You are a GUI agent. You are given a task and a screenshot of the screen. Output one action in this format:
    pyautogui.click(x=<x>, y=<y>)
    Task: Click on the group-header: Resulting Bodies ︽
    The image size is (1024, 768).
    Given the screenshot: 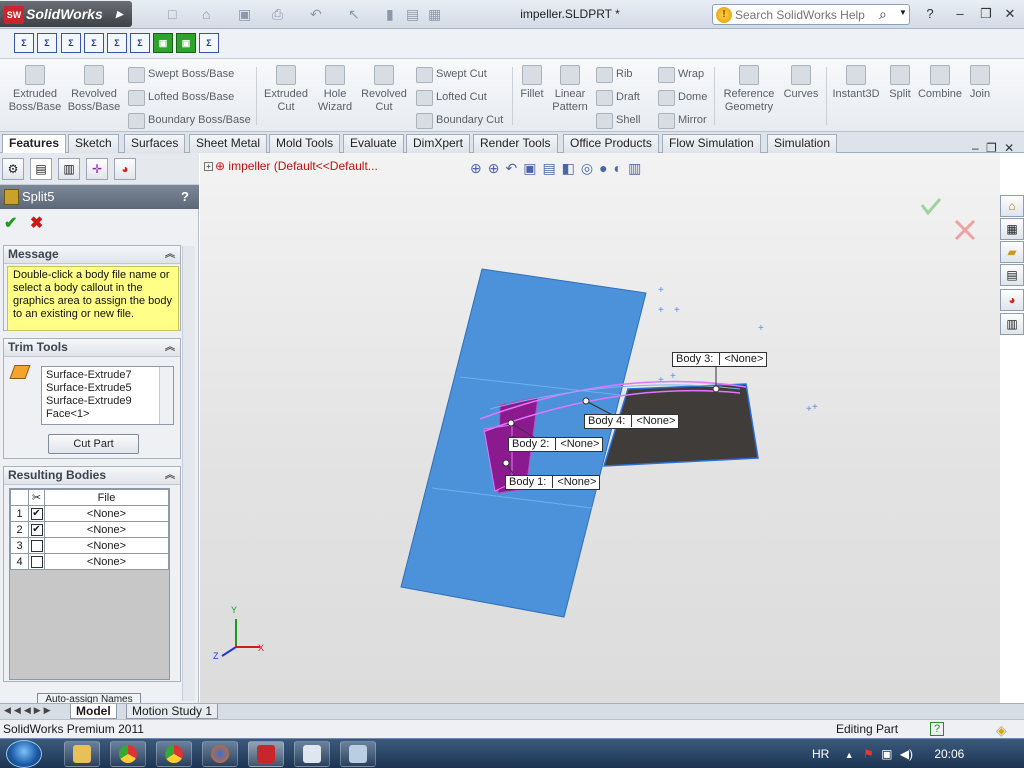 What is the action you would take?
    pyautogui.click(x=92, y=476)
    